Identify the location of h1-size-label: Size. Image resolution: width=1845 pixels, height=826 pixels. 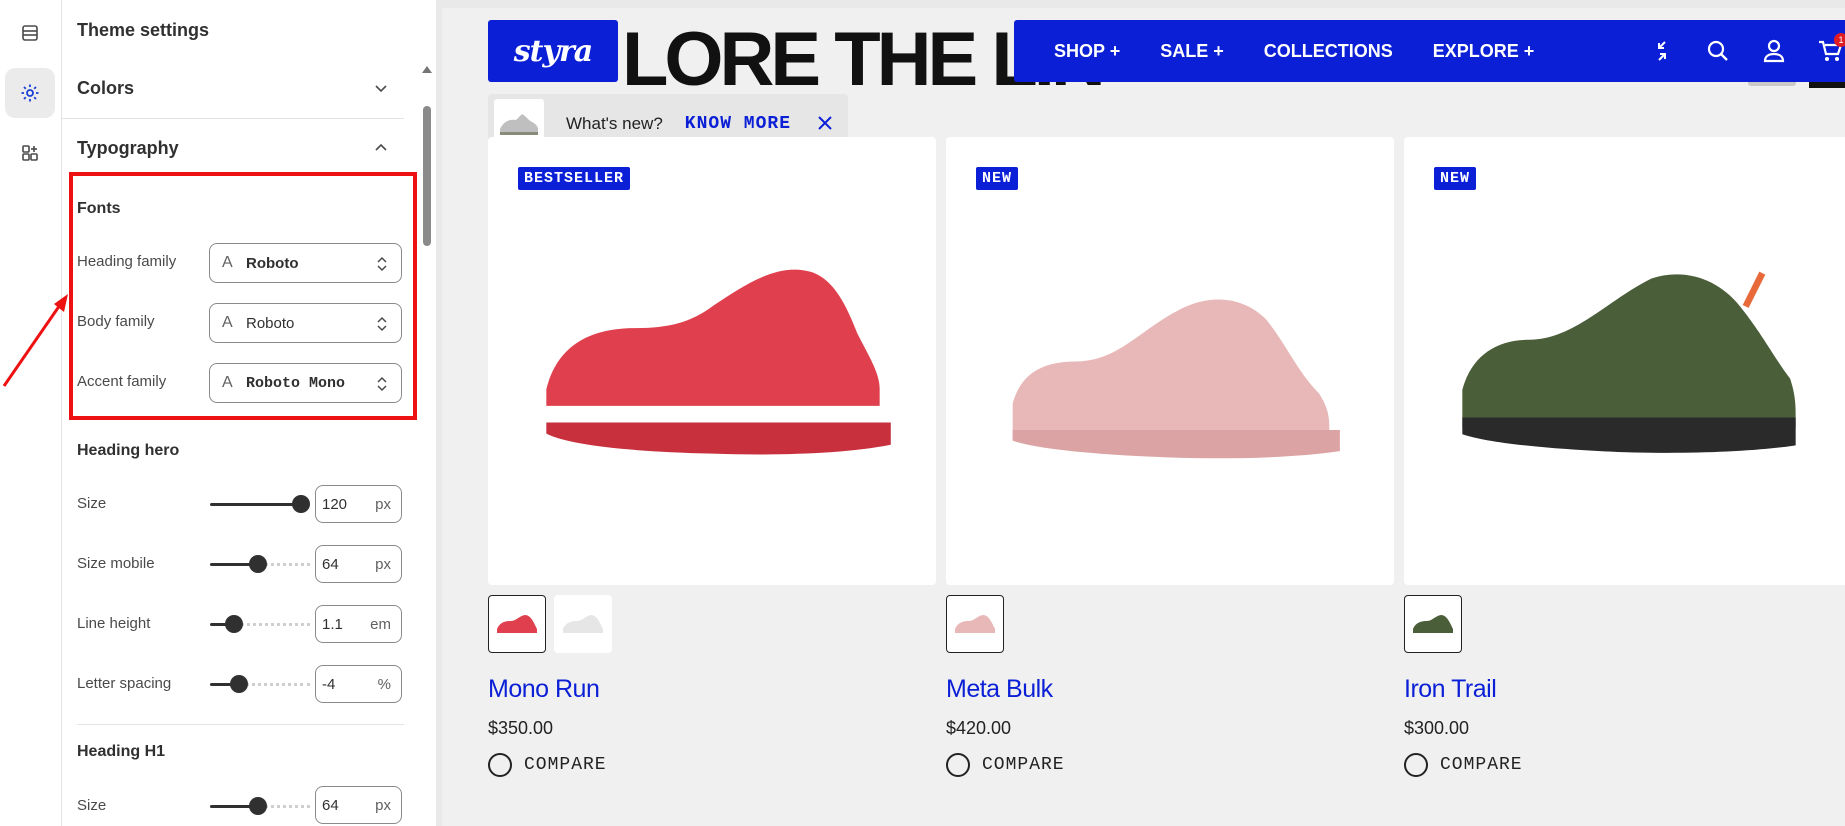
(92, 805).